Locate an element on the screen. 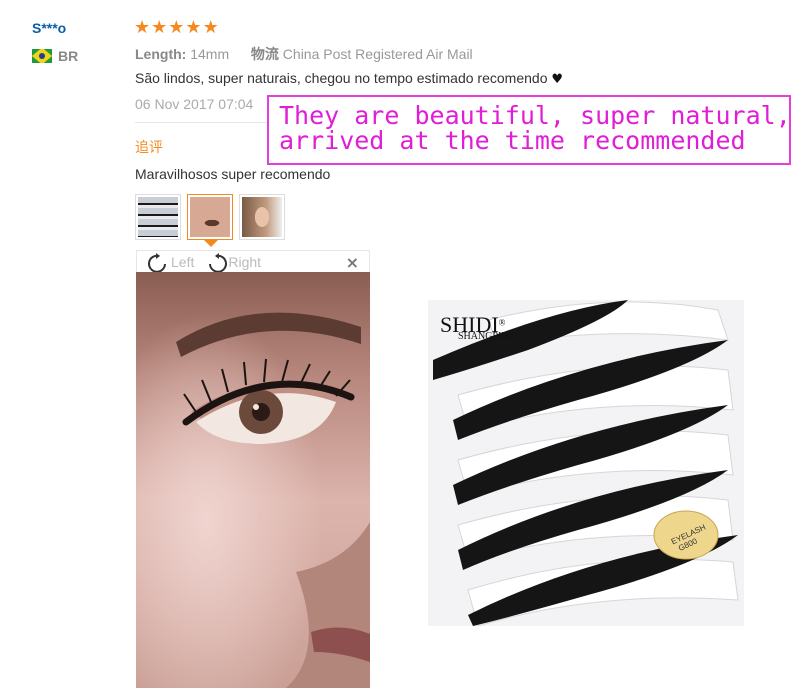 This screenshot has height=700, width=800. review-photo-thumbnails is located at coordinates (210, 217).